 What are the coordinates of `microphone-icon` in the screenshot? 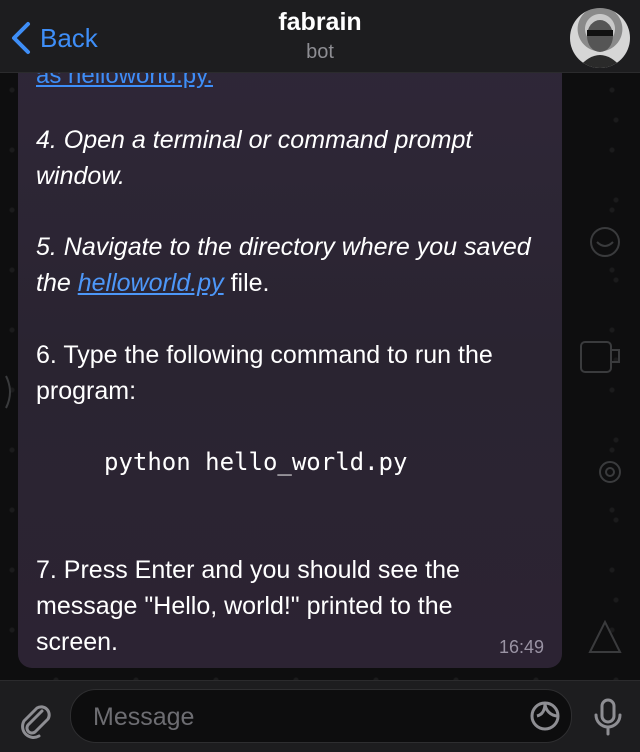 It's located at (608, 717).